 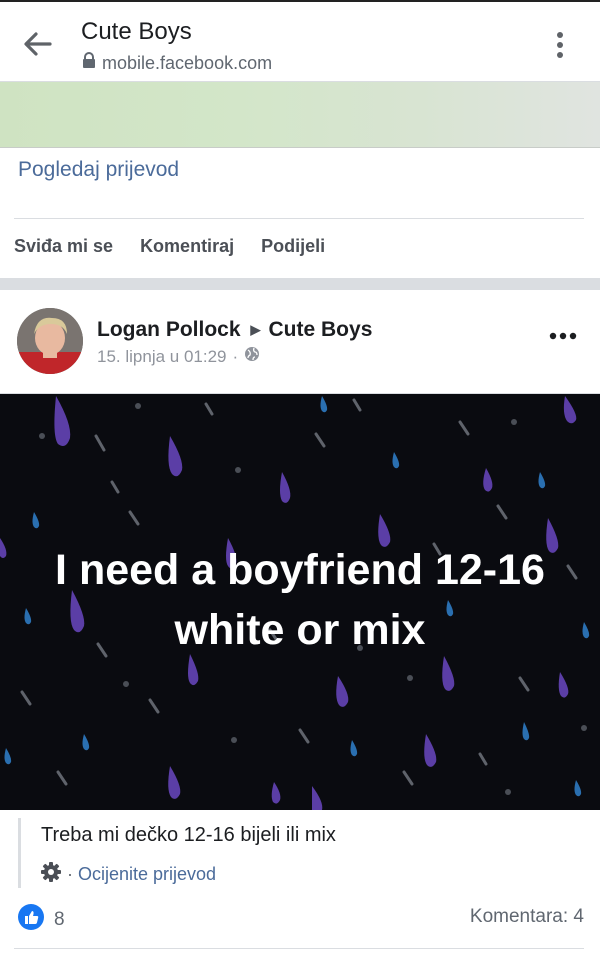 I want to click on lock-icon, so click(x=89, y=63).